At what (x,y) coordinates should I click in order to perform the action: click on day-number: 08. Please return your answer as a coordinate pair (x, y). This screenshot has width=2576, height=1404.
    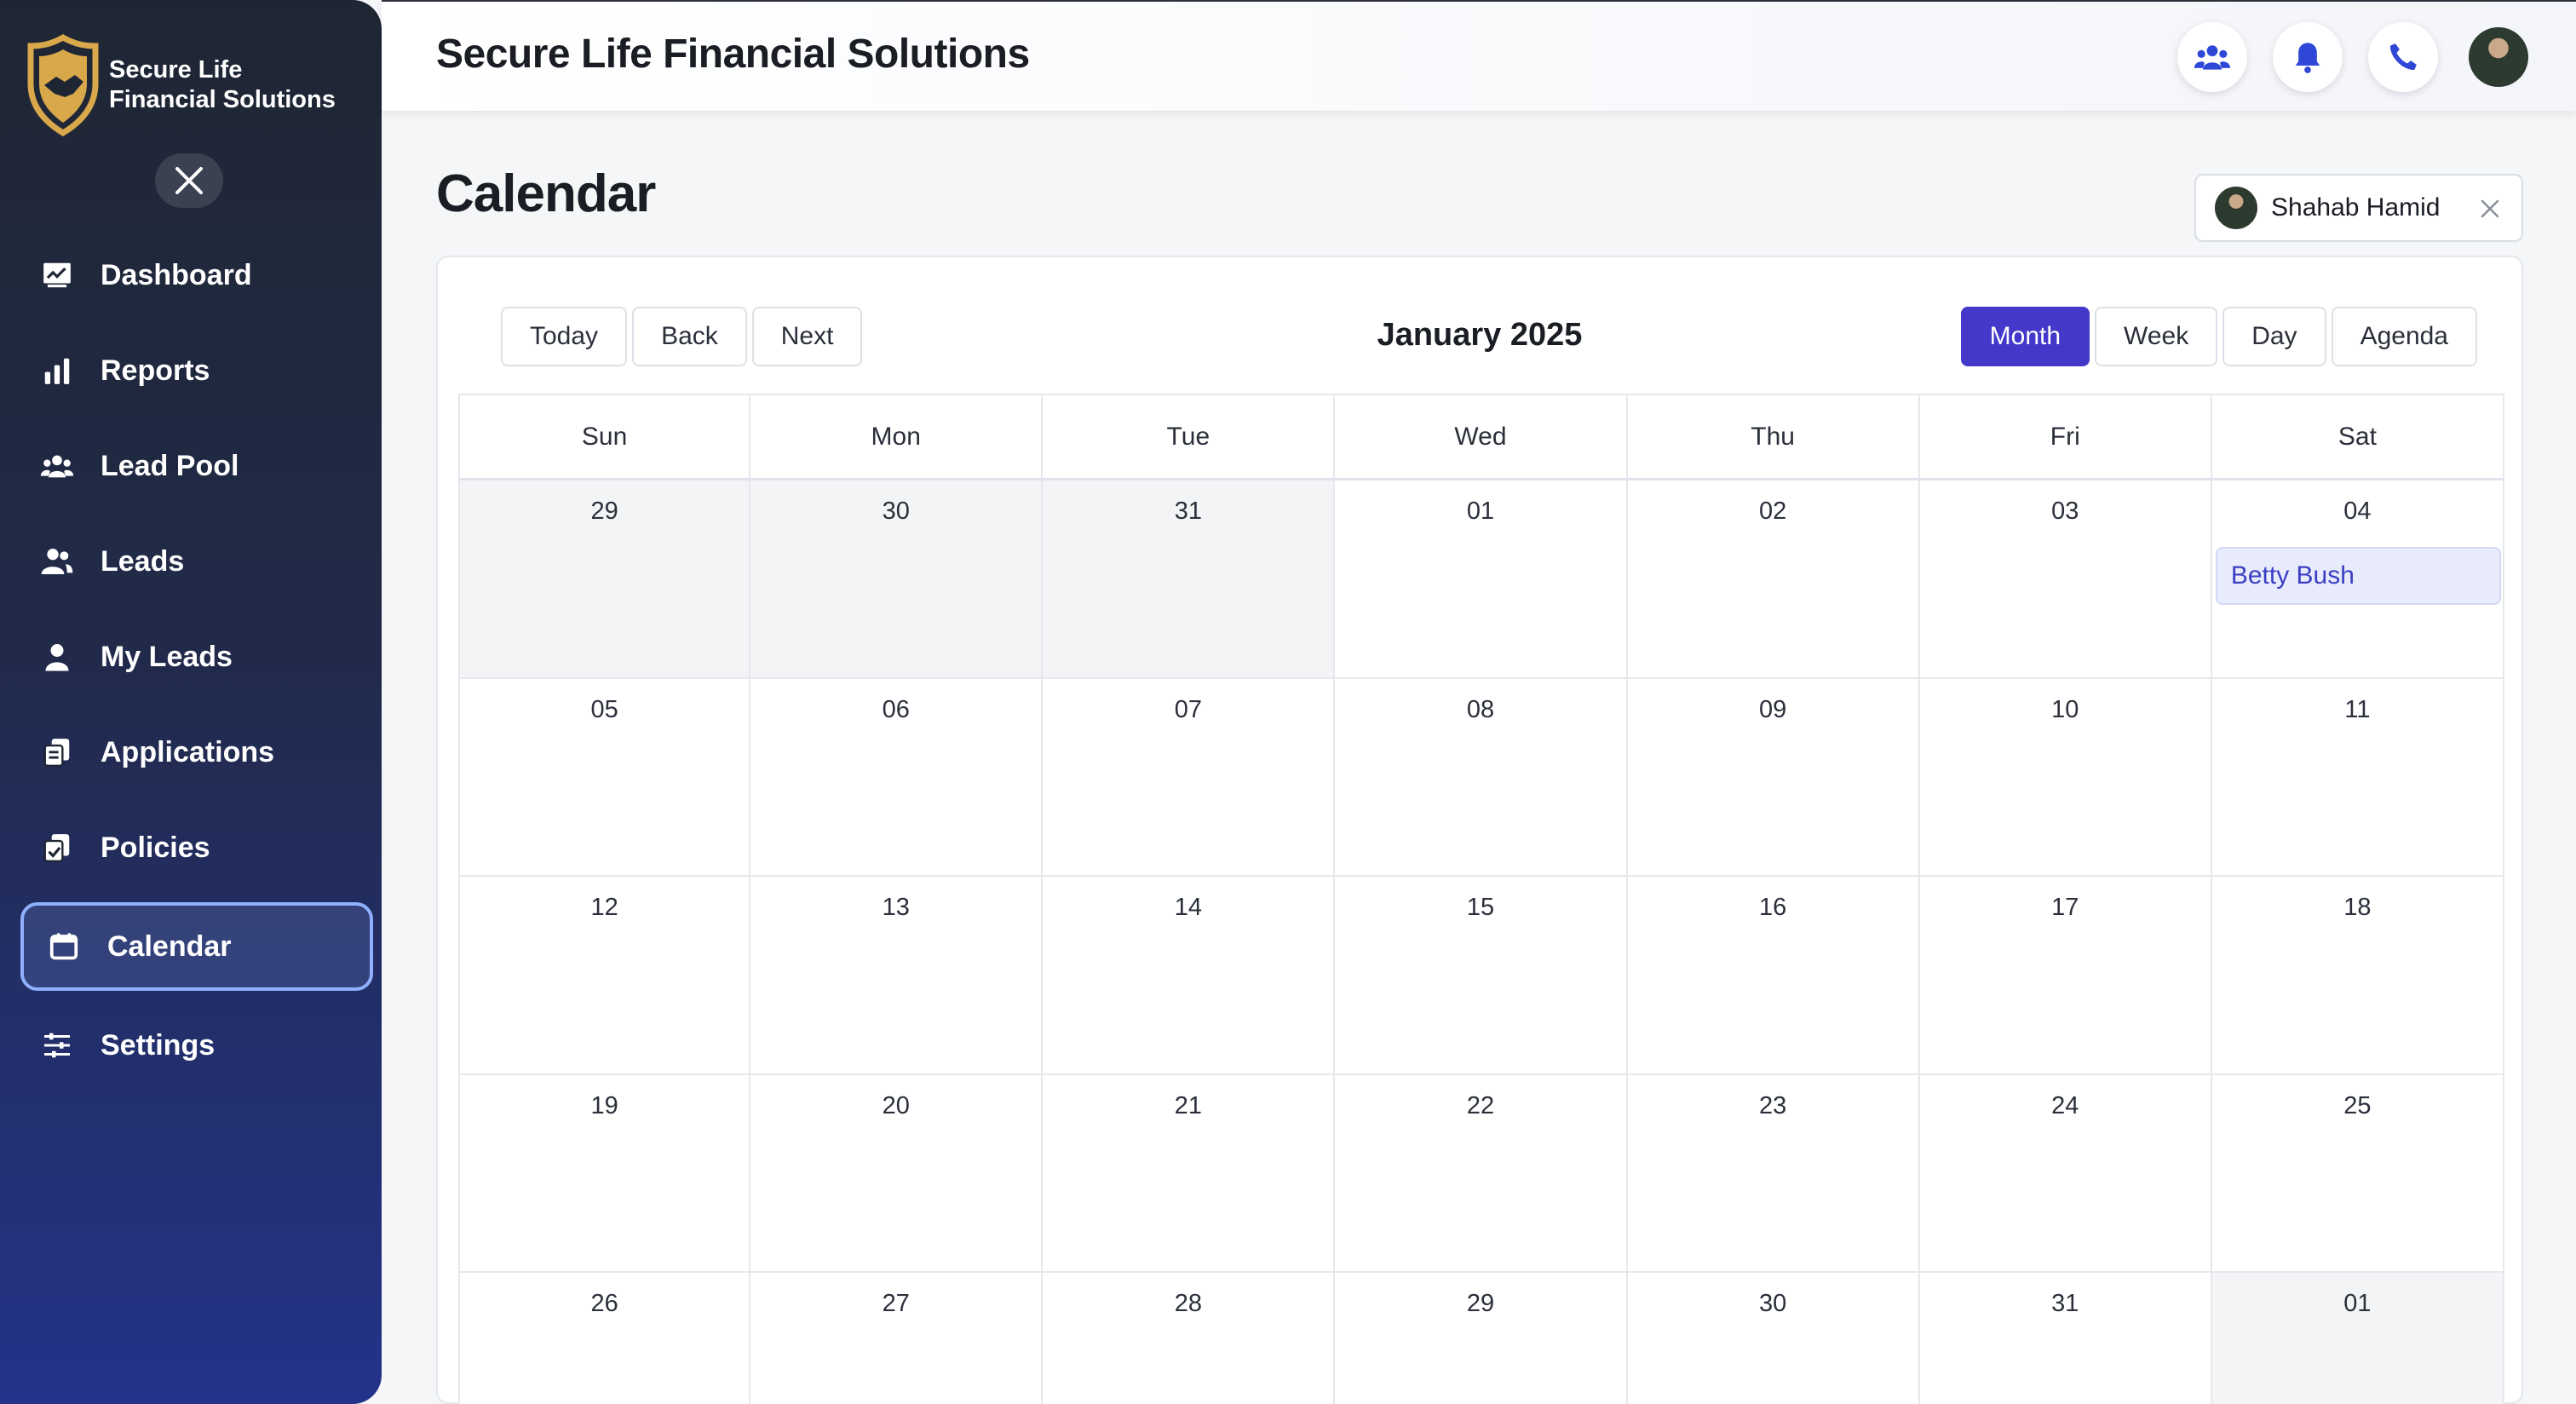
    Looking at the image, I should click on (1480, 710).